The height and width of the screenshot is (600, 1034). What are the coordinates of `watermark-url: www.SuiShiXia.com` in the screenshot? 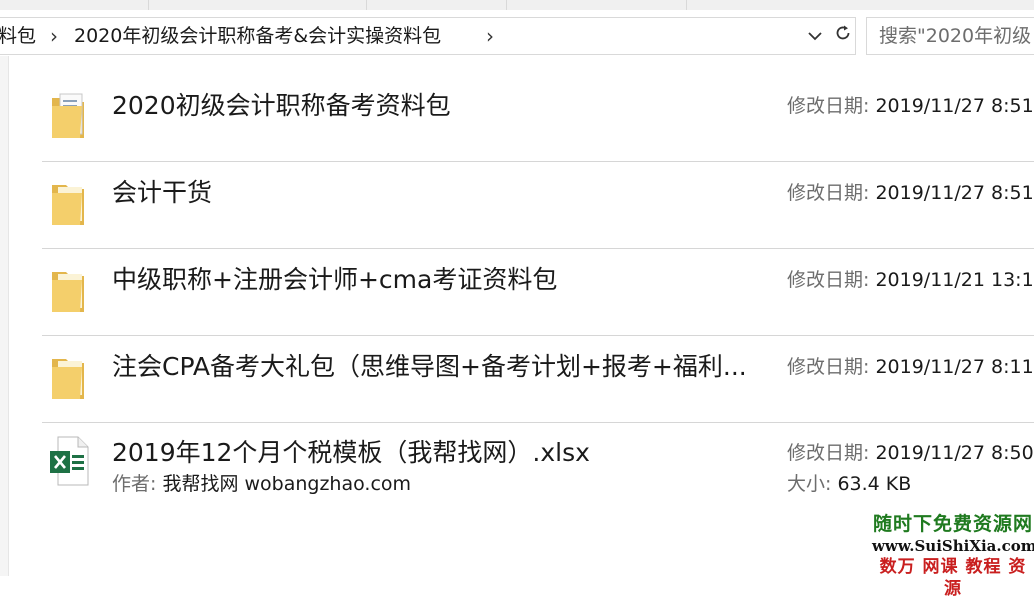 It's located at (953, 546).